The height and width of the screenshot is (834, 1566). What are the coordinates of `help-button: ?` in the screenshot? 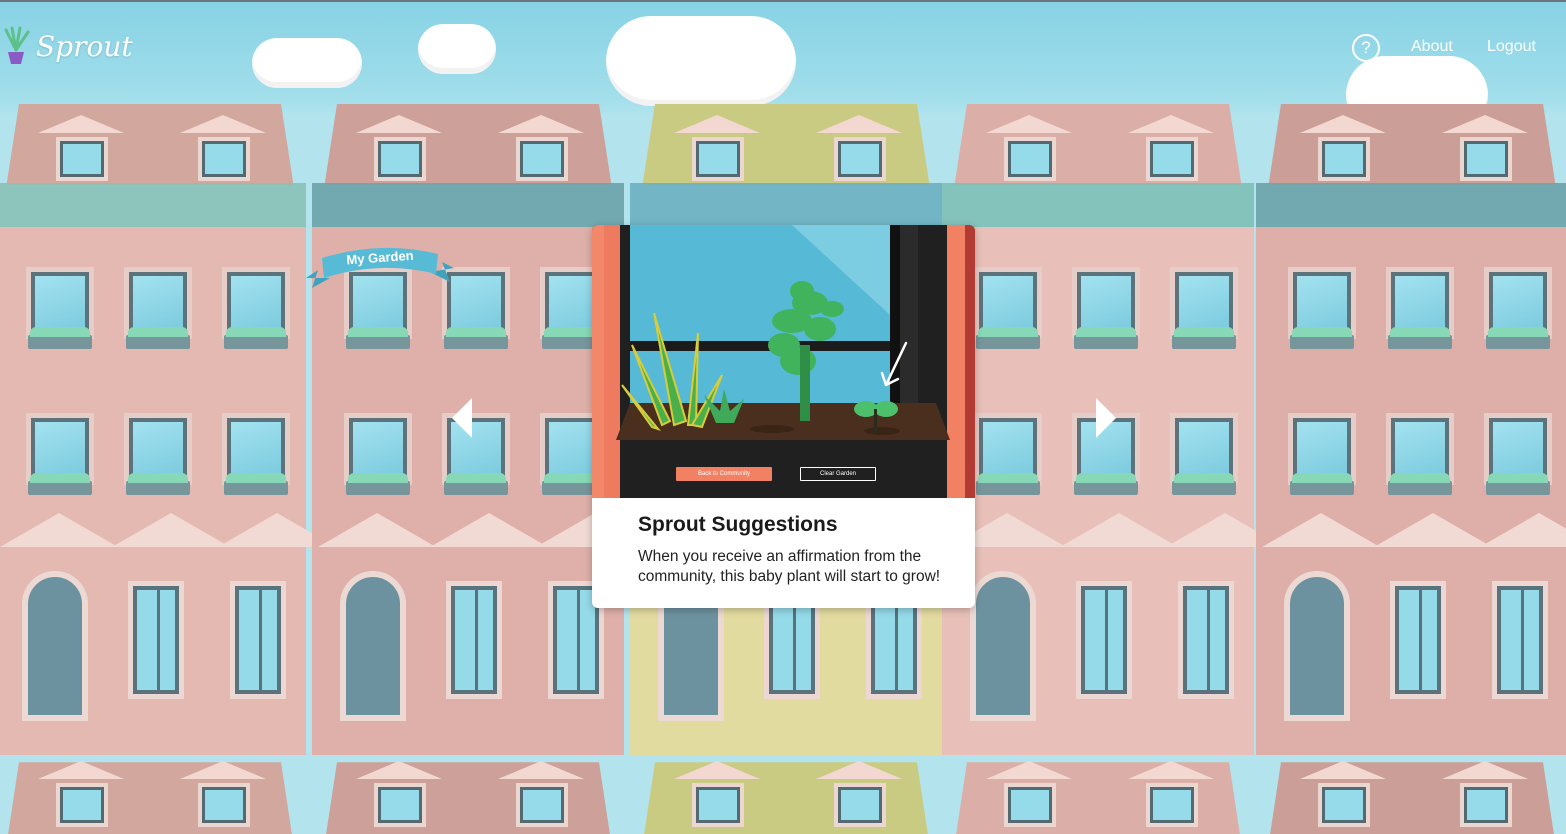 It's located at (1366, 48).